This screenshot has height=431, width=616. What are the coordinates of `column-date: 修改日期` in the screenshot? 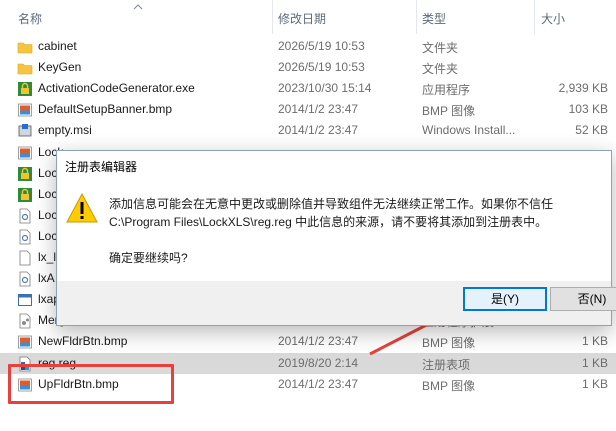 It's located at (302, 18).